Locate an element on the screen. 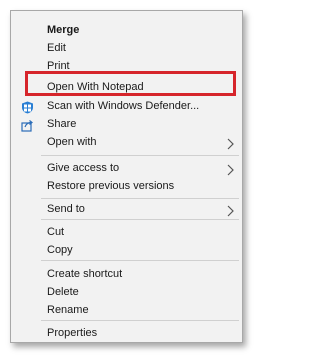 The height and width of the screenshot is (361, 320). menu-item-label: Copy is located at coordinates (60, 250).